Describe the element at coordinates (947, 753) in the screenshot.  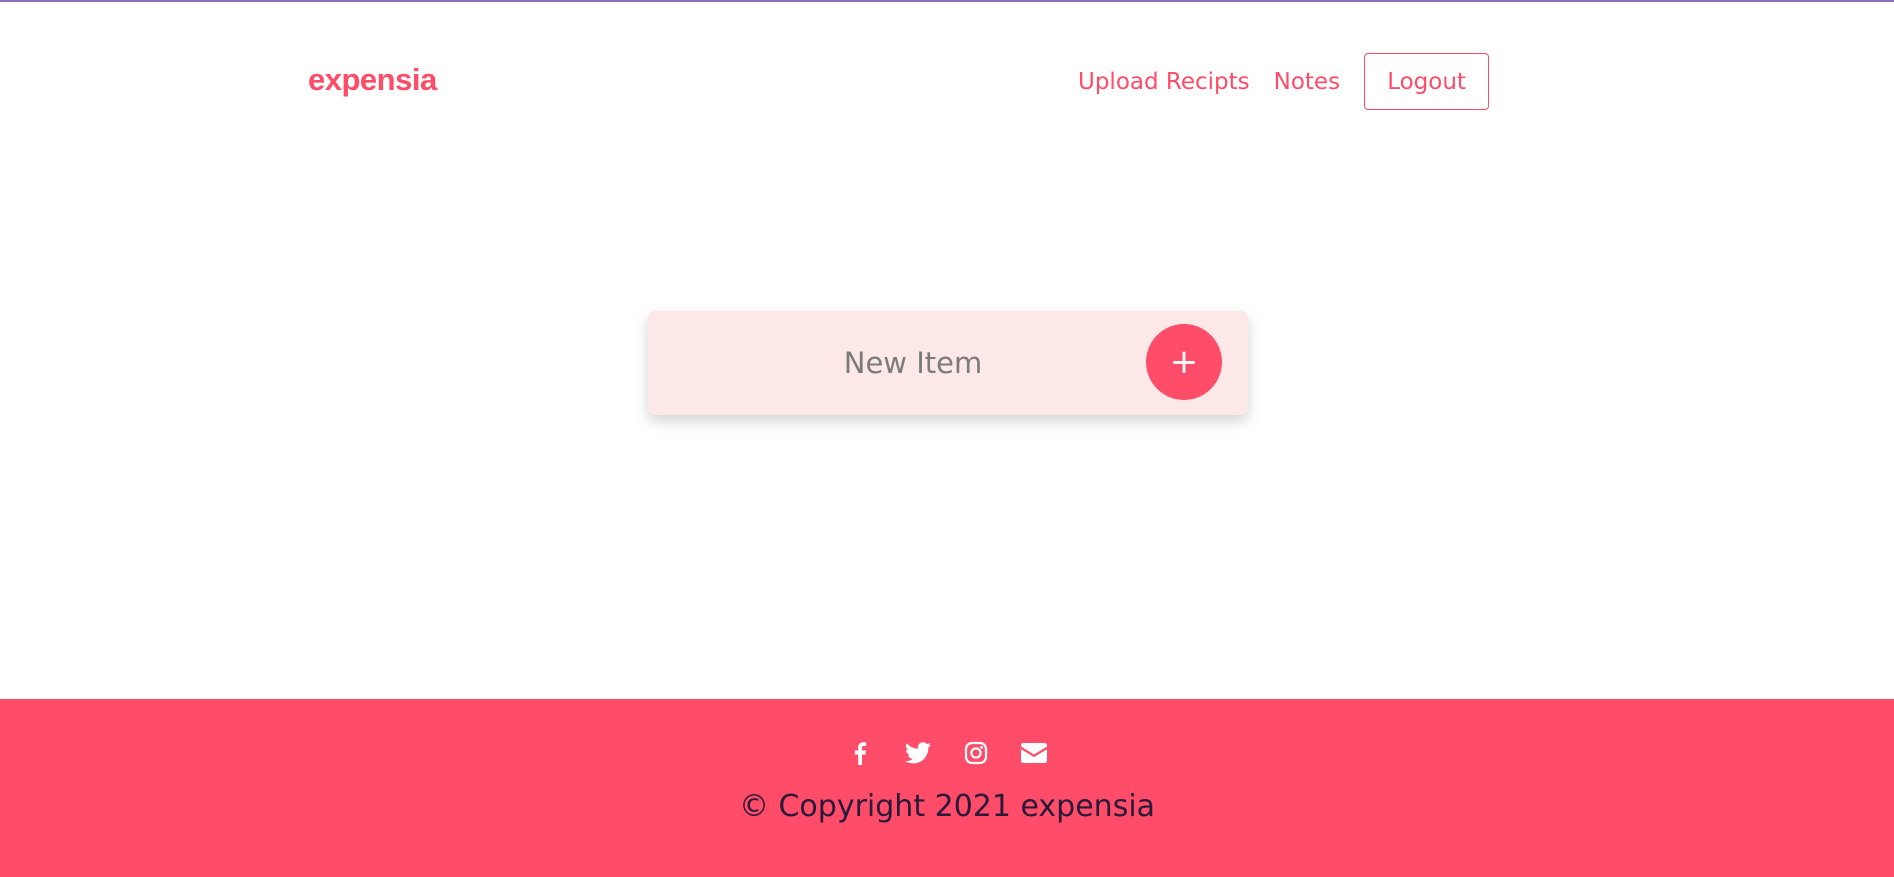
I see `social-links` at that location.